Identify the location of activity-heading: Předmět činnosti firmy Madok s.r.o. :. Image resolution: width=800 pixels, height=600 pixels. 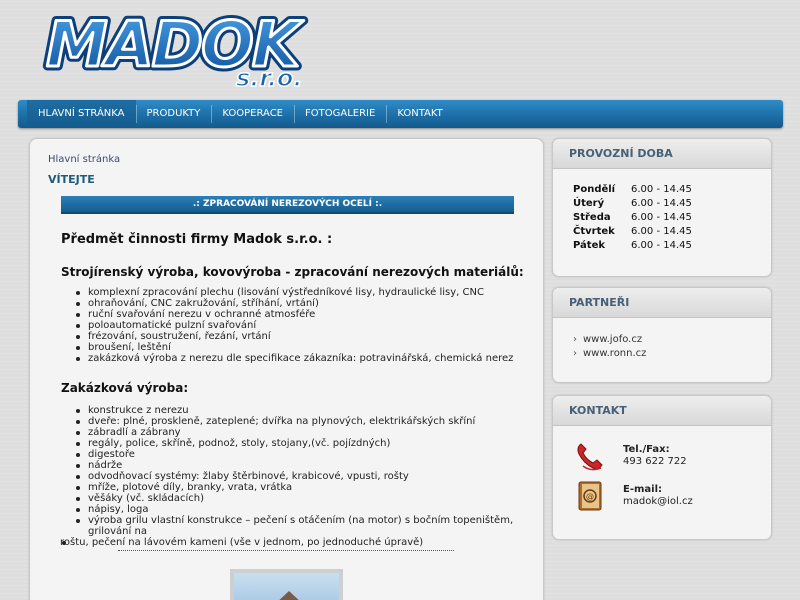
(197, 239).